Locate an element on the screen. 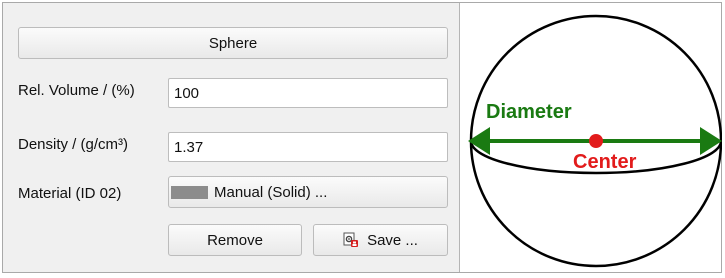 The width and height of the screenshot is (725, 278). save-gear-icon is located at coordinates (351, 239).